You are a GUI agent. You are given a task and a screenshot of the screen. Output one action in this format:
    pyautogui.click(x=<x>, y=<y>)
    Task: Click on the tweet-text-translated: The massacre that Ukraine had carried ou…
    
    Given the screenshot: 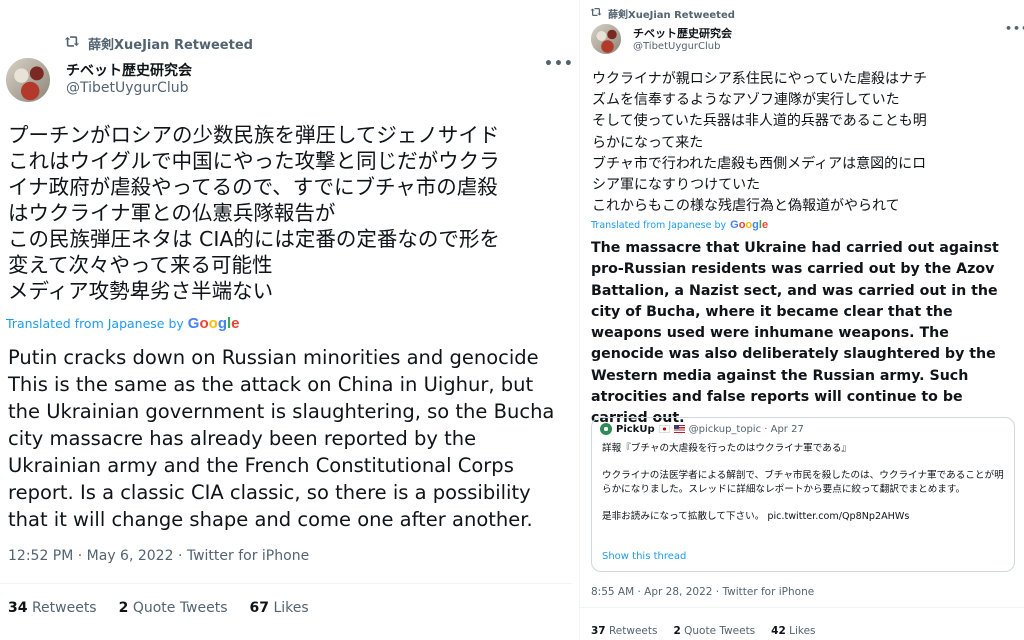 What is the action you would take?
    pyautogui.click(x=795, y=333)
    